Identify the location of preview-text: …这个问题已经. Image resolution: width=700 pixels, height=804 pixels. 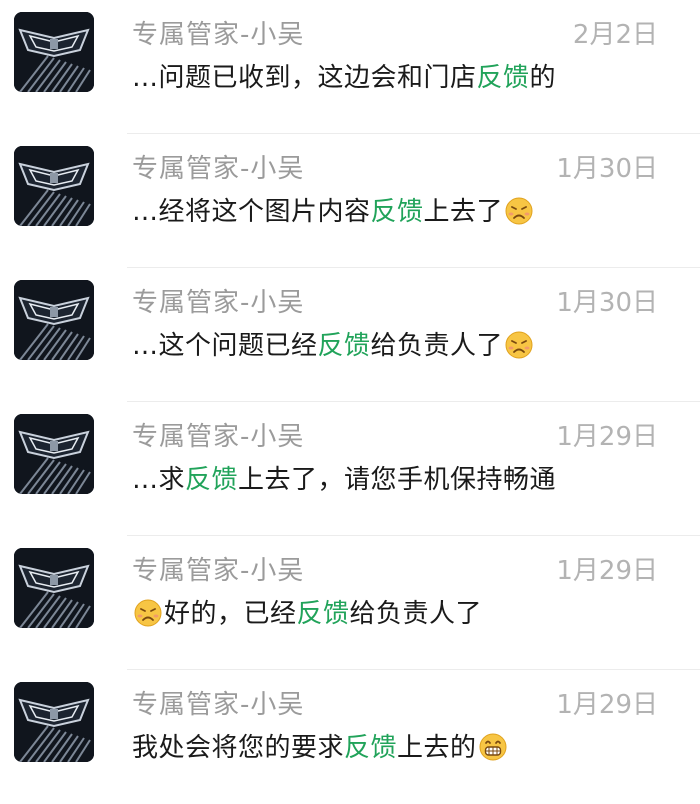
(225, 346).